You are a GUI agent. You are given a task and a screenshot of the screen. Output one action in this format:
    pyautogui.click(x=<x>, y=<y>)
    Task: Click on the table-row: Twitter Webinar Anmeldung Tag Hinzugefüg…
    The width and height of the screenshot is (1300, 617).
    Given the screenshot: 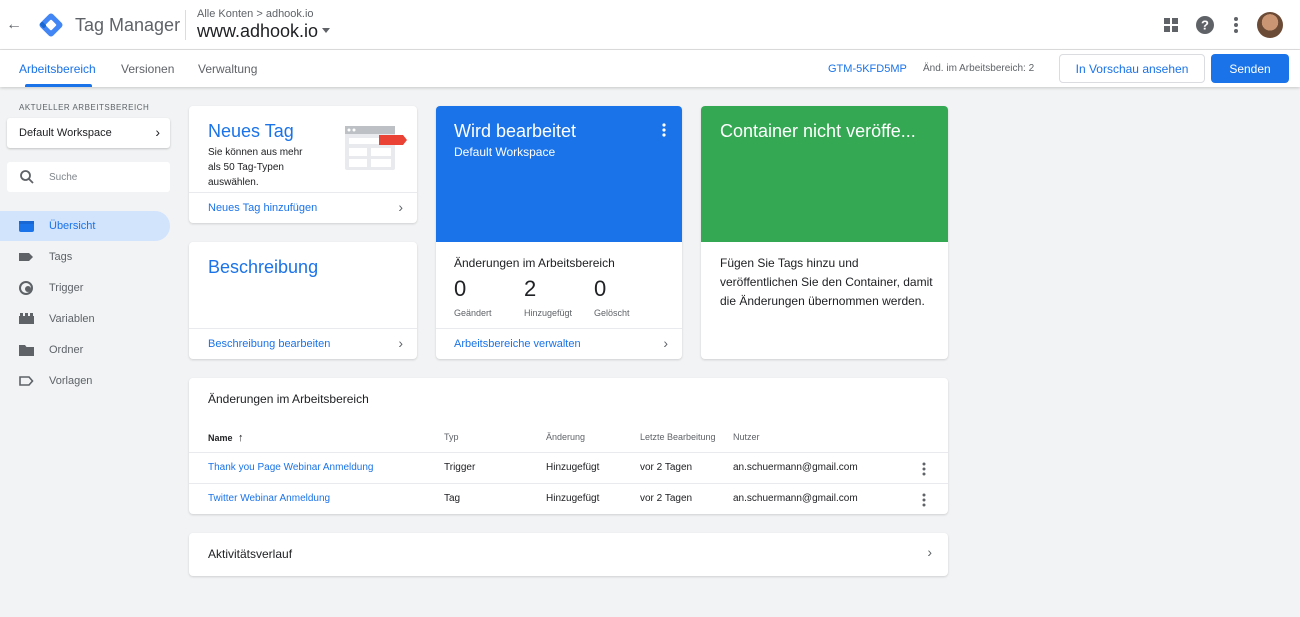 What is the action you would take?
    pyautogui.click(x=568, y=498)
    